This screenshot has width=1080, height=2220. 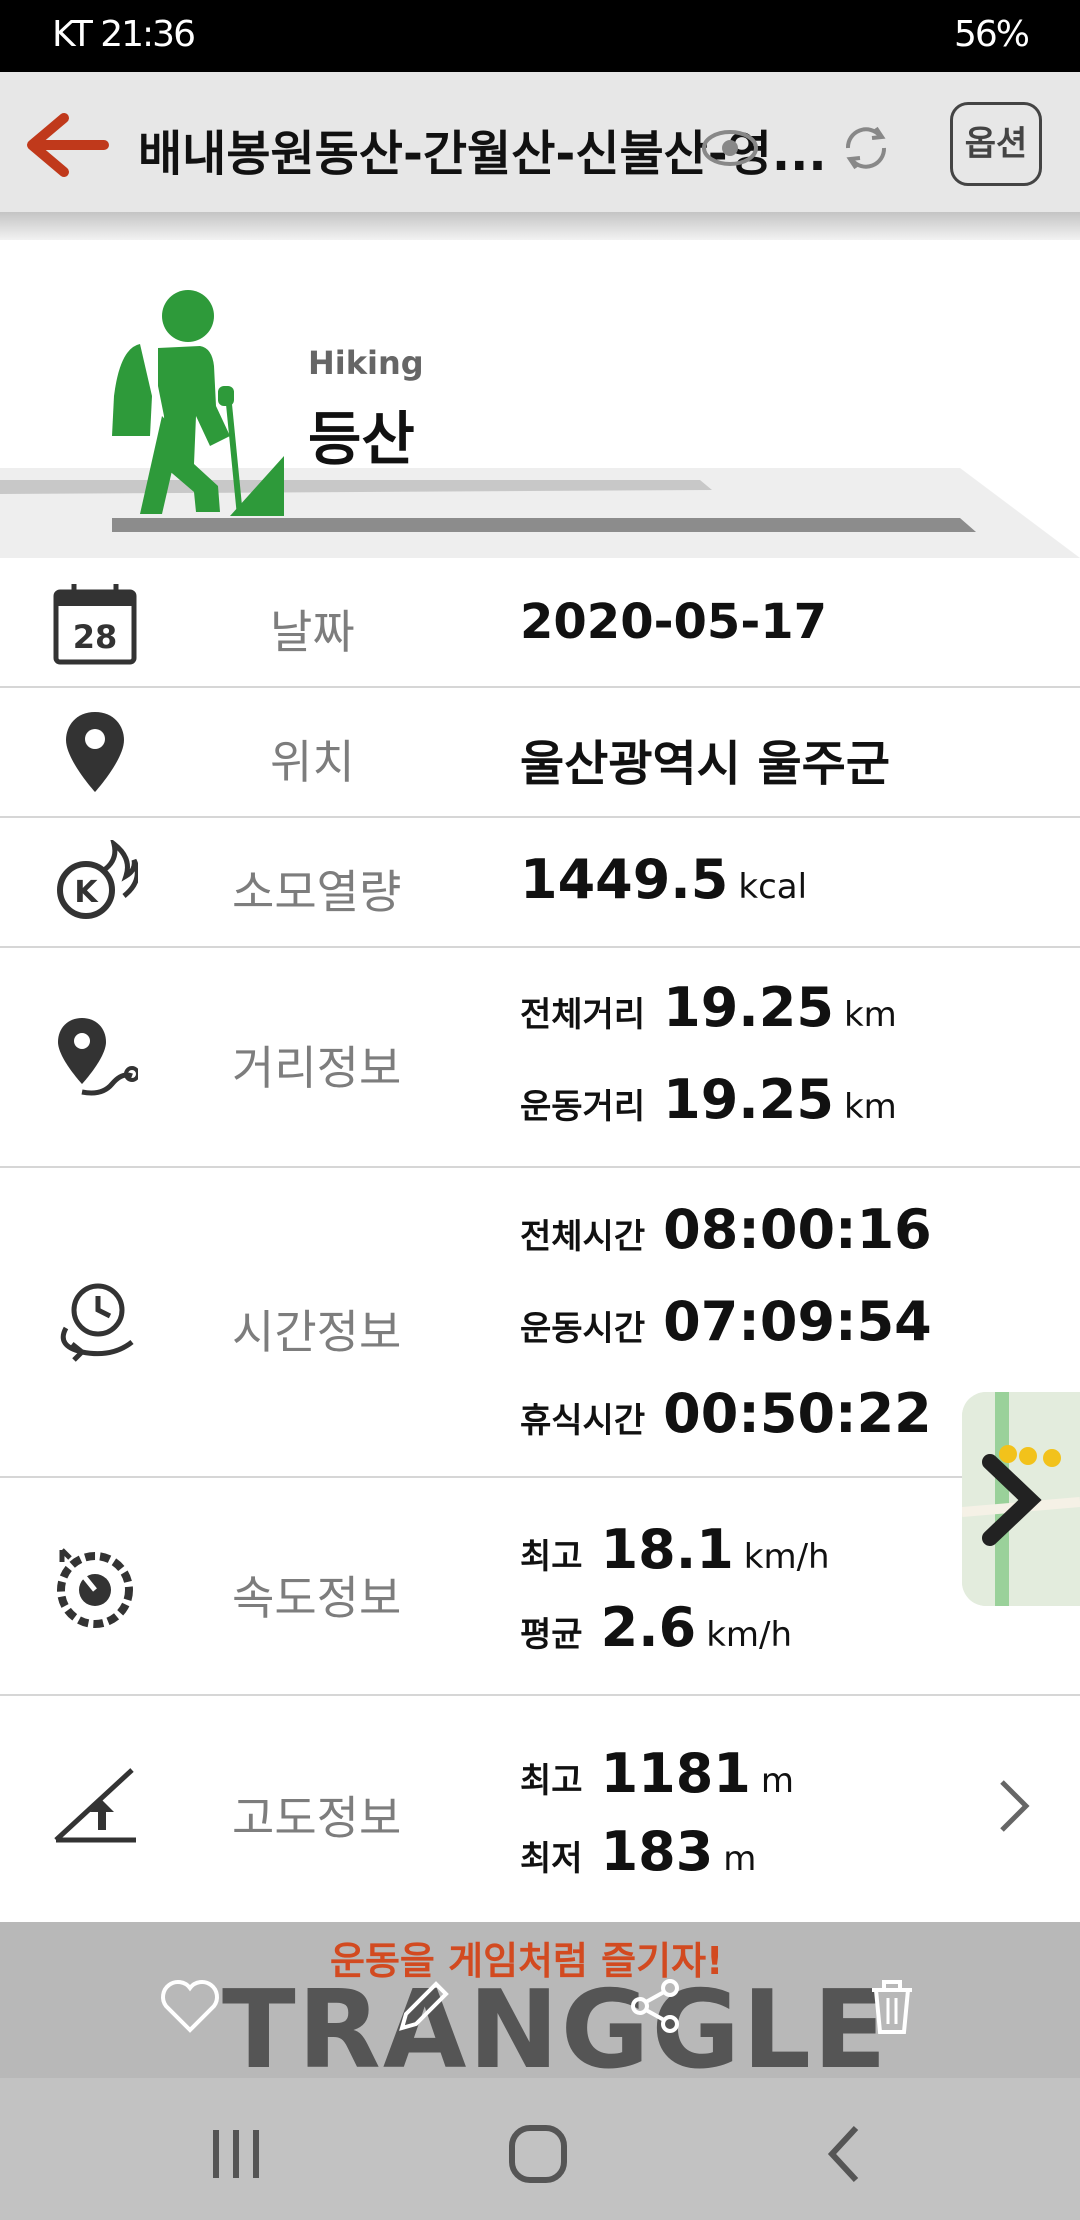 I want to click on app-bar: 배내봉원동산-간월산-신불산-영... 옵션, so click(x=540, y=142).